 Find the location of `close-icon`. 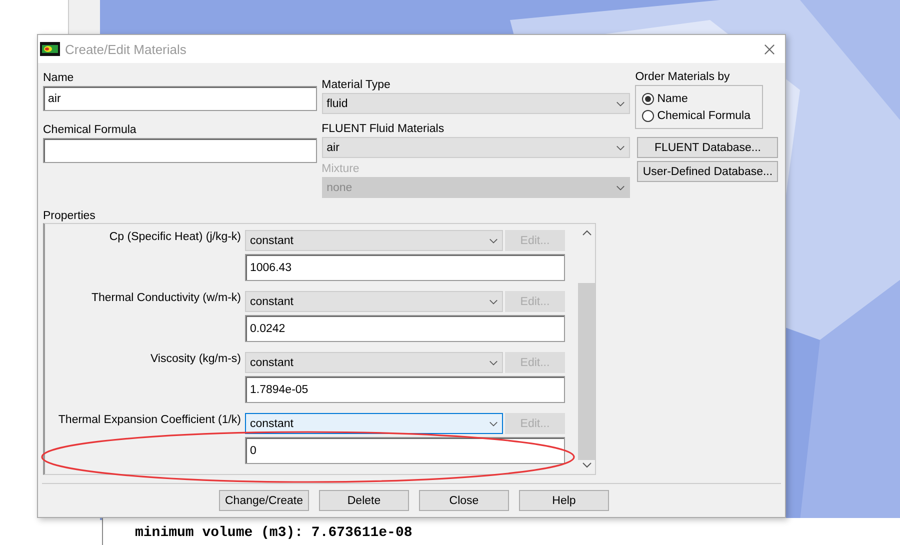

close-icon is located at coordinates (769, 49).